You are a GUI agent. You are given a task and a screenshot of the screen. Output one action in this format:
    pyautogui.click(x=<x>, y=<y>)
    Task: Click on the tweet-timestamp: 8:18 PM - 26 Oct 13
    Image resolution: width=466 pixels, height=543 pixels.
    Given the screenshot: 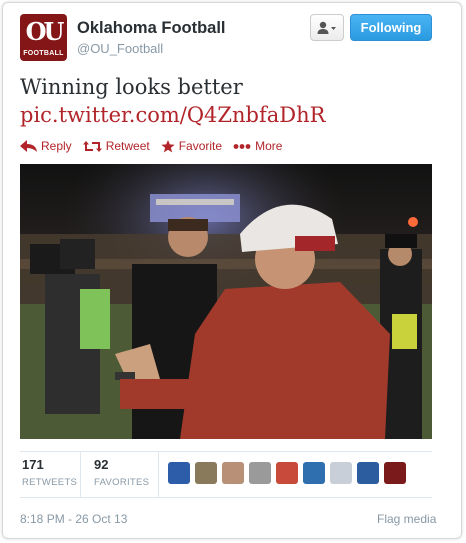 What is the action you would take?
    pyautogui.click(x=73, y=519)
    